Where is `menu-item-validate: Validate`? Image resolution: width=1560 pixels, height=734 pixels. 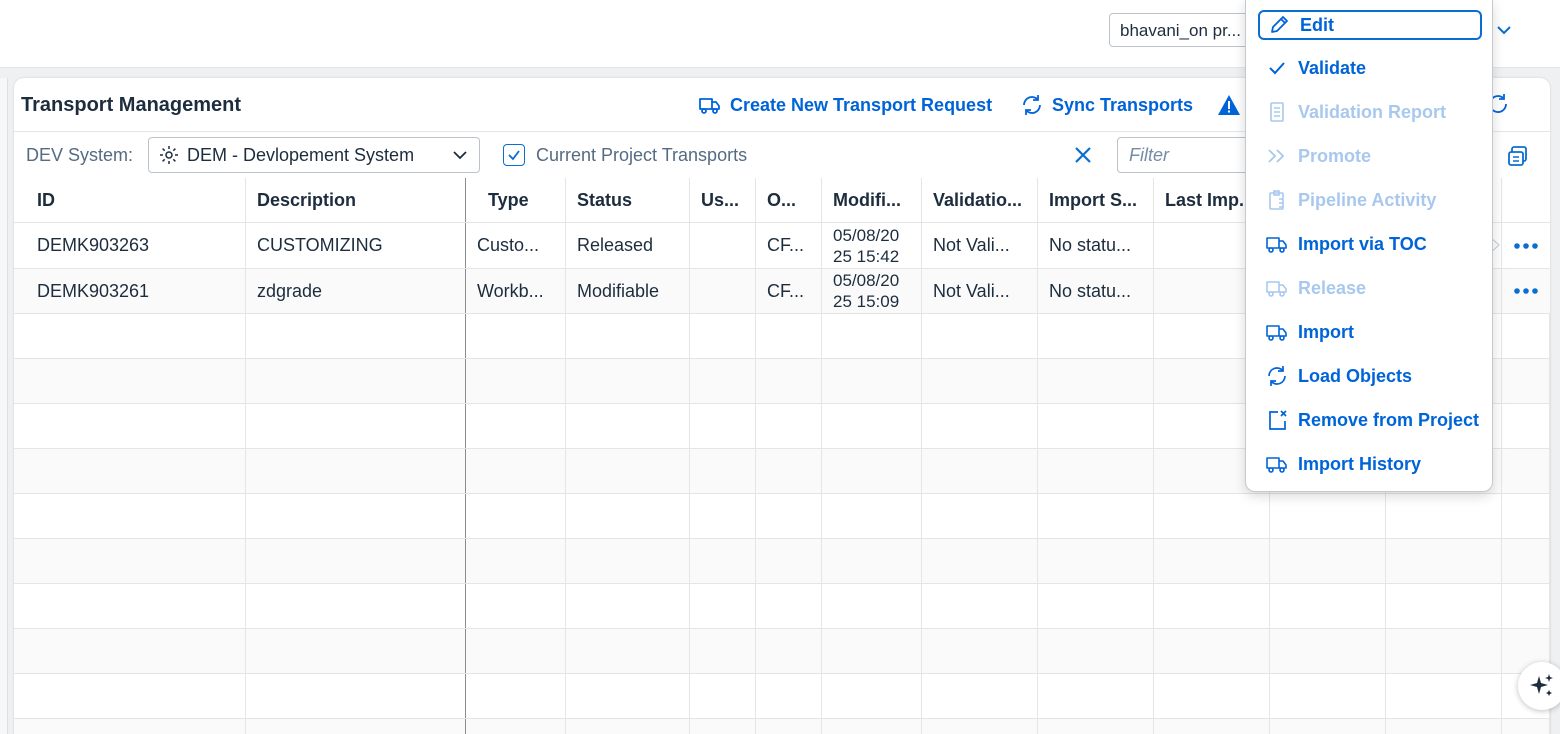 menu-item-validate: Validate is located at coordinates (1370, 68).